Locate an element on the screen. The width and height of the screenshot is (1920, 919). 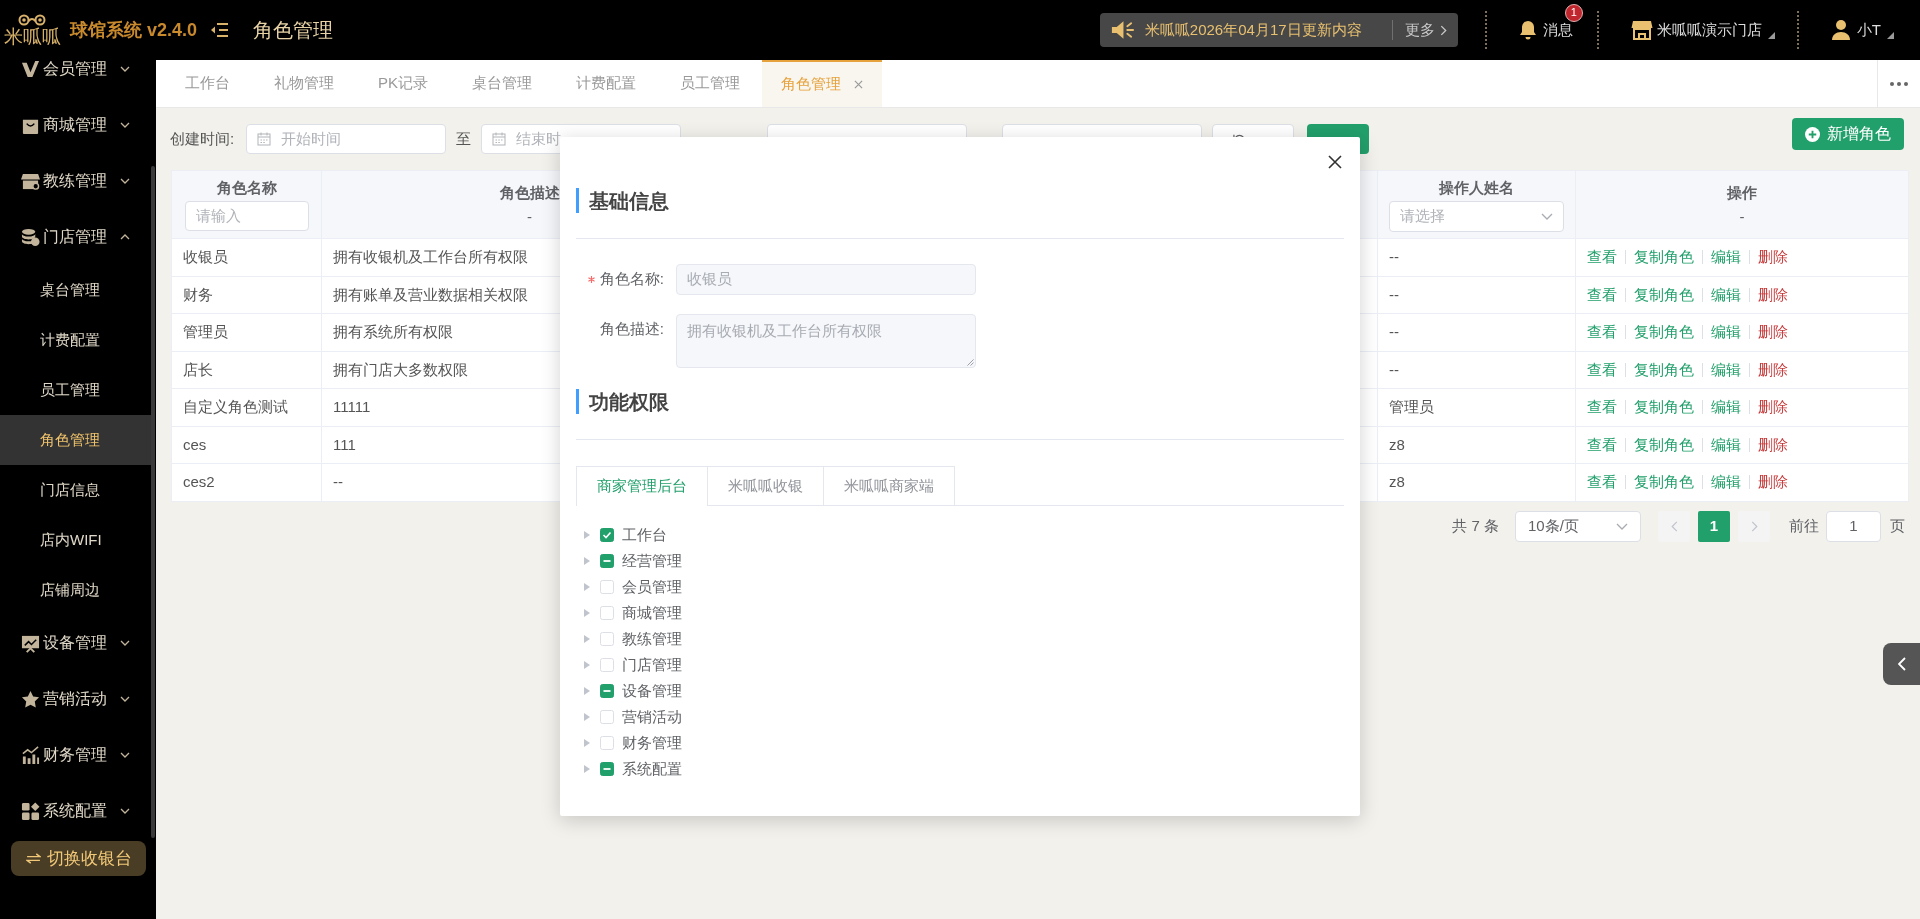
table-cell: z8 is located at coordinates (1477, 445).